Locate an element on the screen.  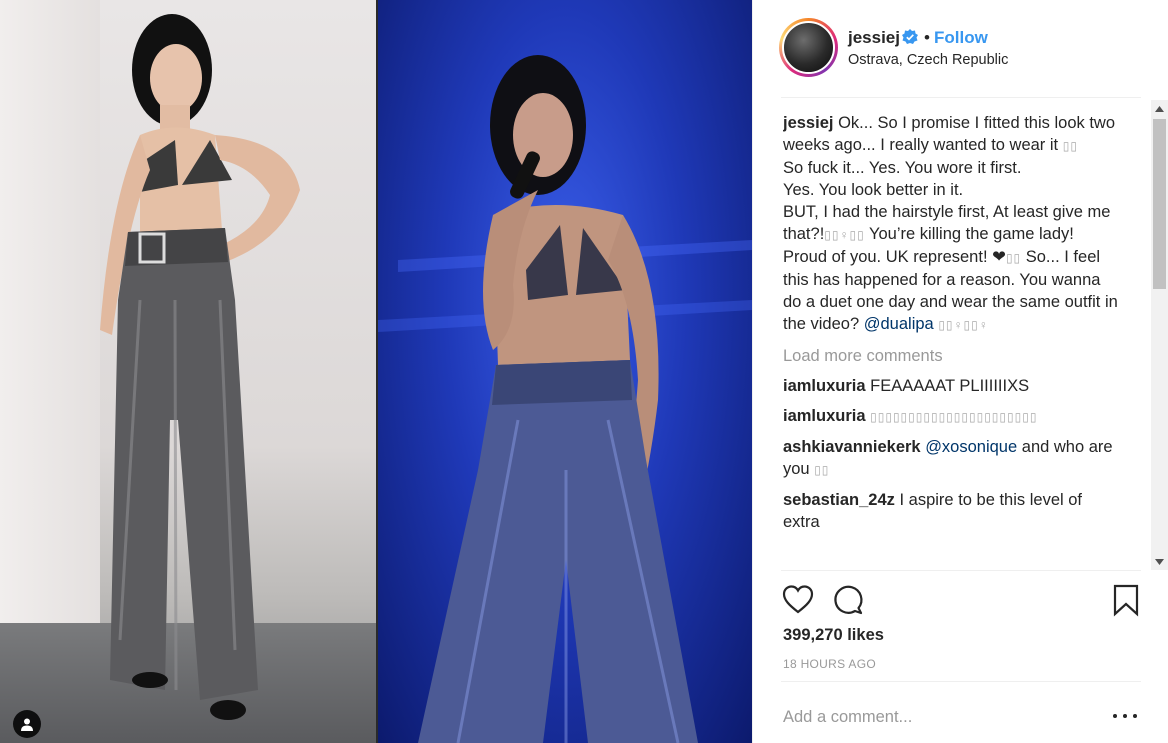
caption-line: Yes. You look better in it. is located at coordinates (873, 190).